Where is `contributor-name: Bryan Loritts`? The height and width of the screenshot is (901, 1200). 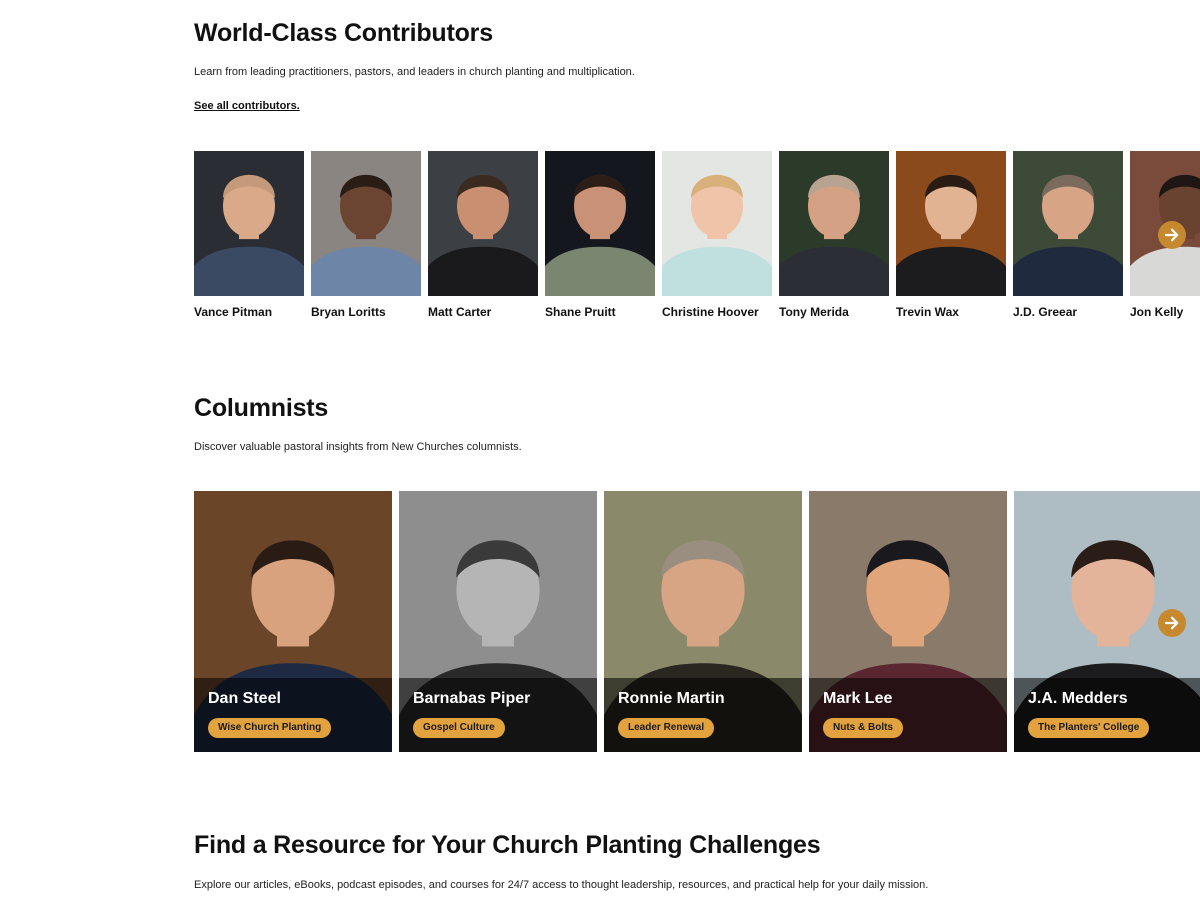
contributor-name: Bryan Loritts is located at coordinates (366, 312).